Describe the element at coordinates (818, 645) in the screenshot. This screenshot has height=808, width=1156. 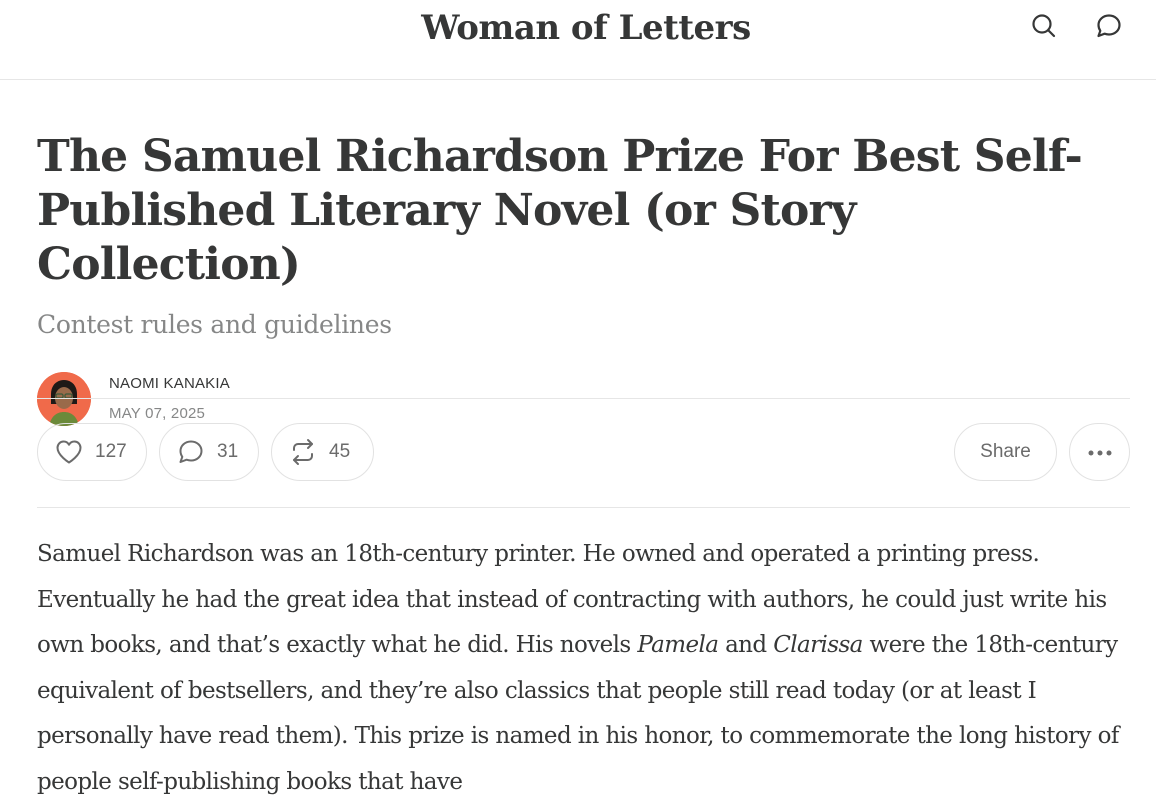
I see `book-title-clarissa: Clarissa` at that location.